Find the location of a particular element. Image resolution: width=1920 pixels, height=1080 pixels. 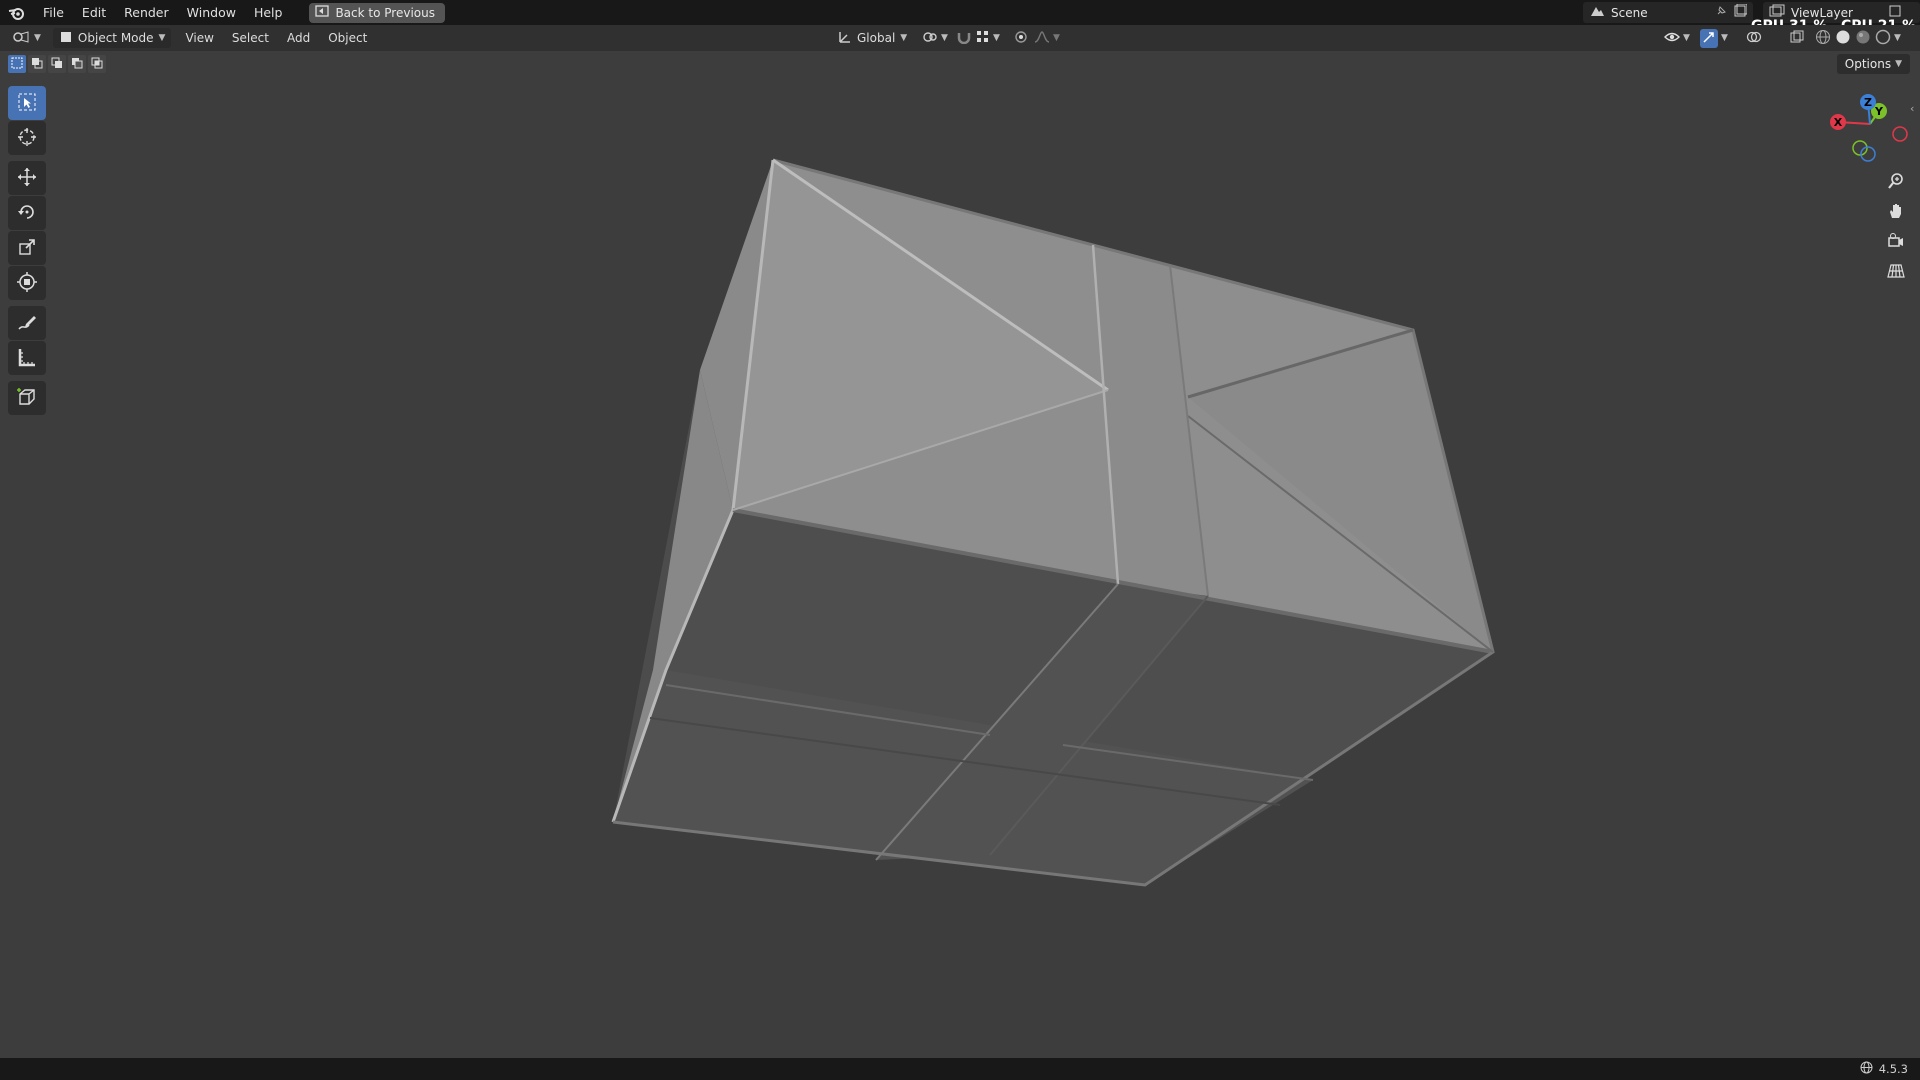

status-bar: 4.5.3 is located at coordinates (960, 1069).